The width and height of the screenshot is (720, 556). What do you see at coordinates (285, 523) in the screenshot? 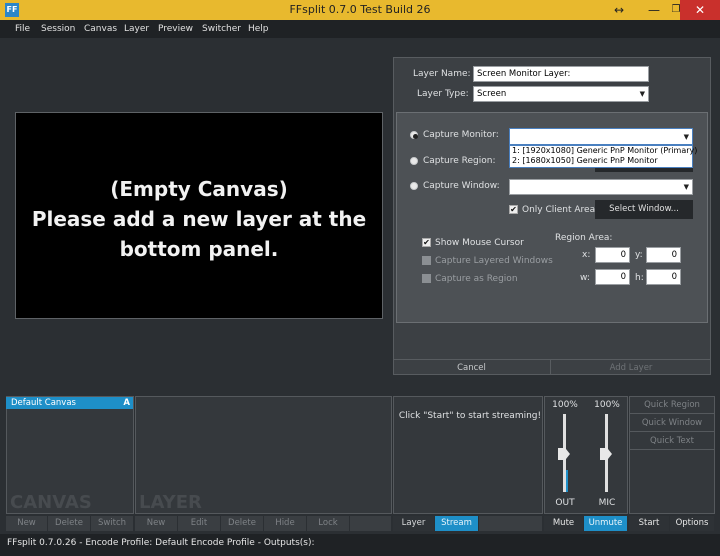
I see `layer-hide-button: Hide` at bounding box center [285, 523].